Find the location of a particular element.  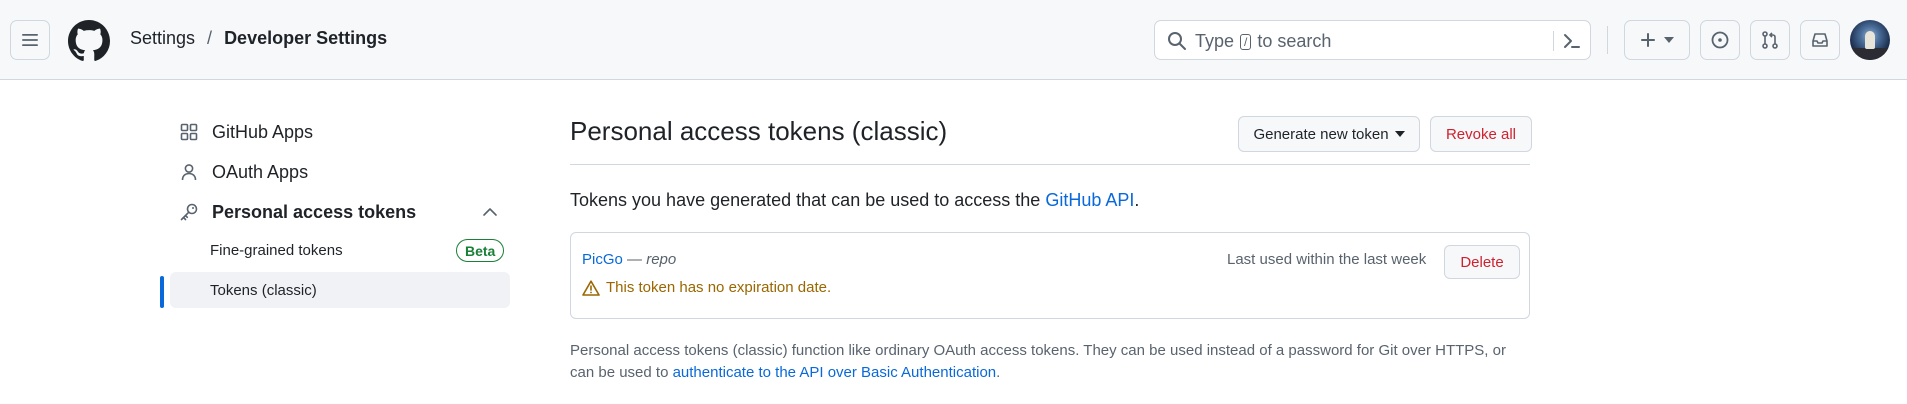

sidebar-item-label: Personal access tokens is located at coordinates (314, 211).